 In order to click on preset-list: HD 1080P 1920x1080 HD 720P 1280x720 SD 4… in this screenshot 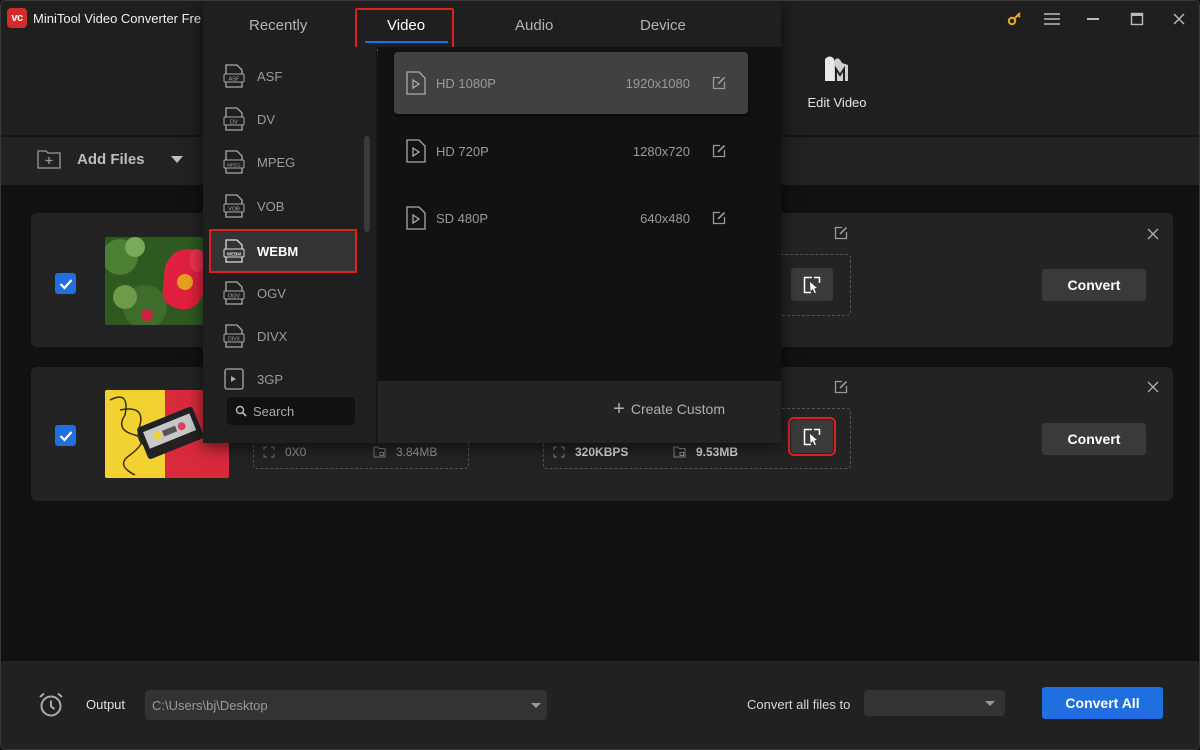, I will do `click(579, 214)`.